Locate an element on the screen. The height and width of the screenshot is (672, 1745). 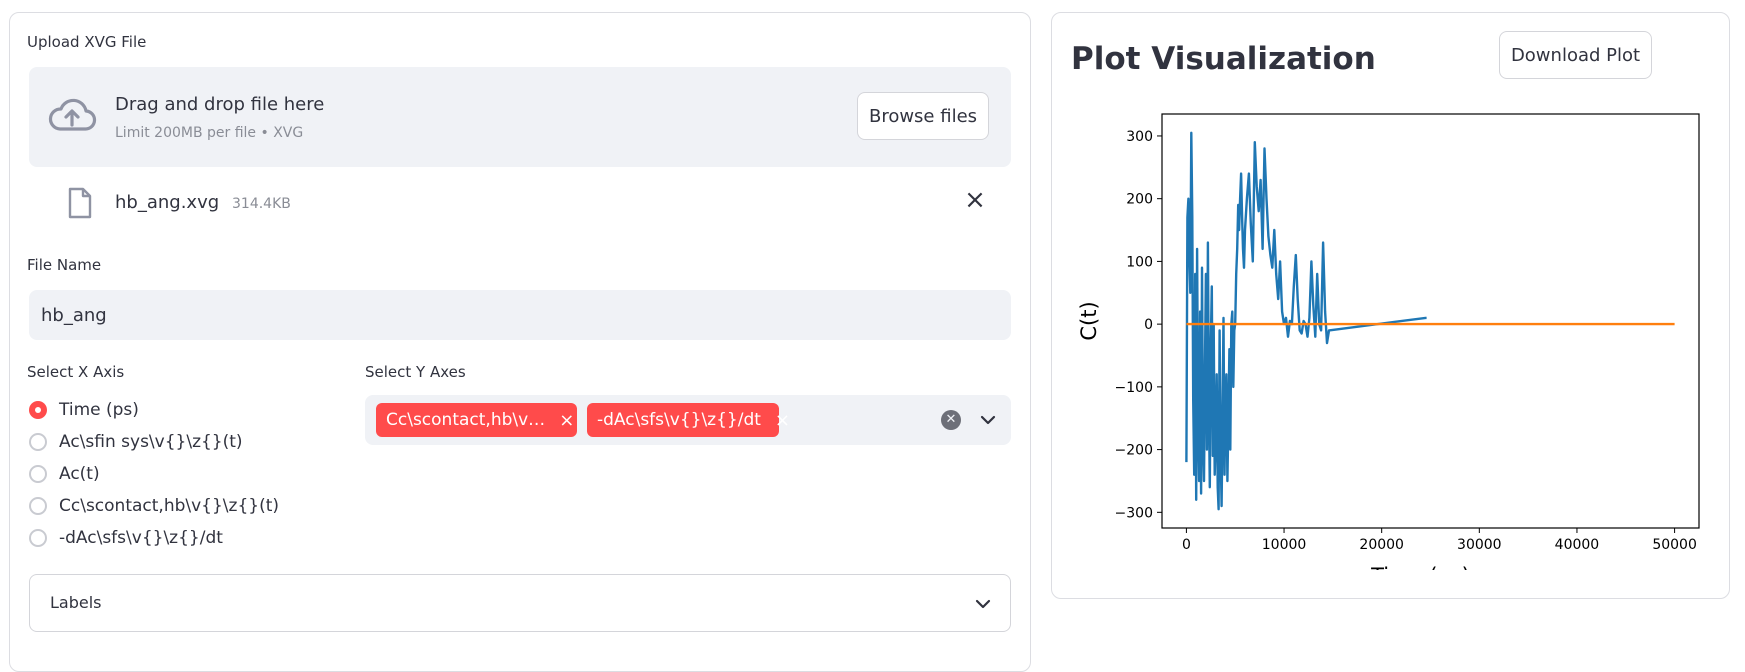
close-icon: × is located at coordinates (975, 200).